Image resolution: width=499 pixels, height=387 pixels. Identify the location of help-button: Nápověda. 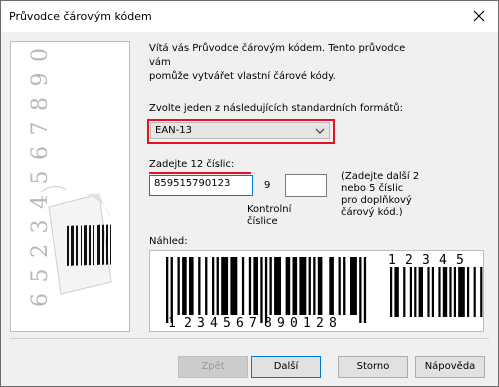
(450, 367).